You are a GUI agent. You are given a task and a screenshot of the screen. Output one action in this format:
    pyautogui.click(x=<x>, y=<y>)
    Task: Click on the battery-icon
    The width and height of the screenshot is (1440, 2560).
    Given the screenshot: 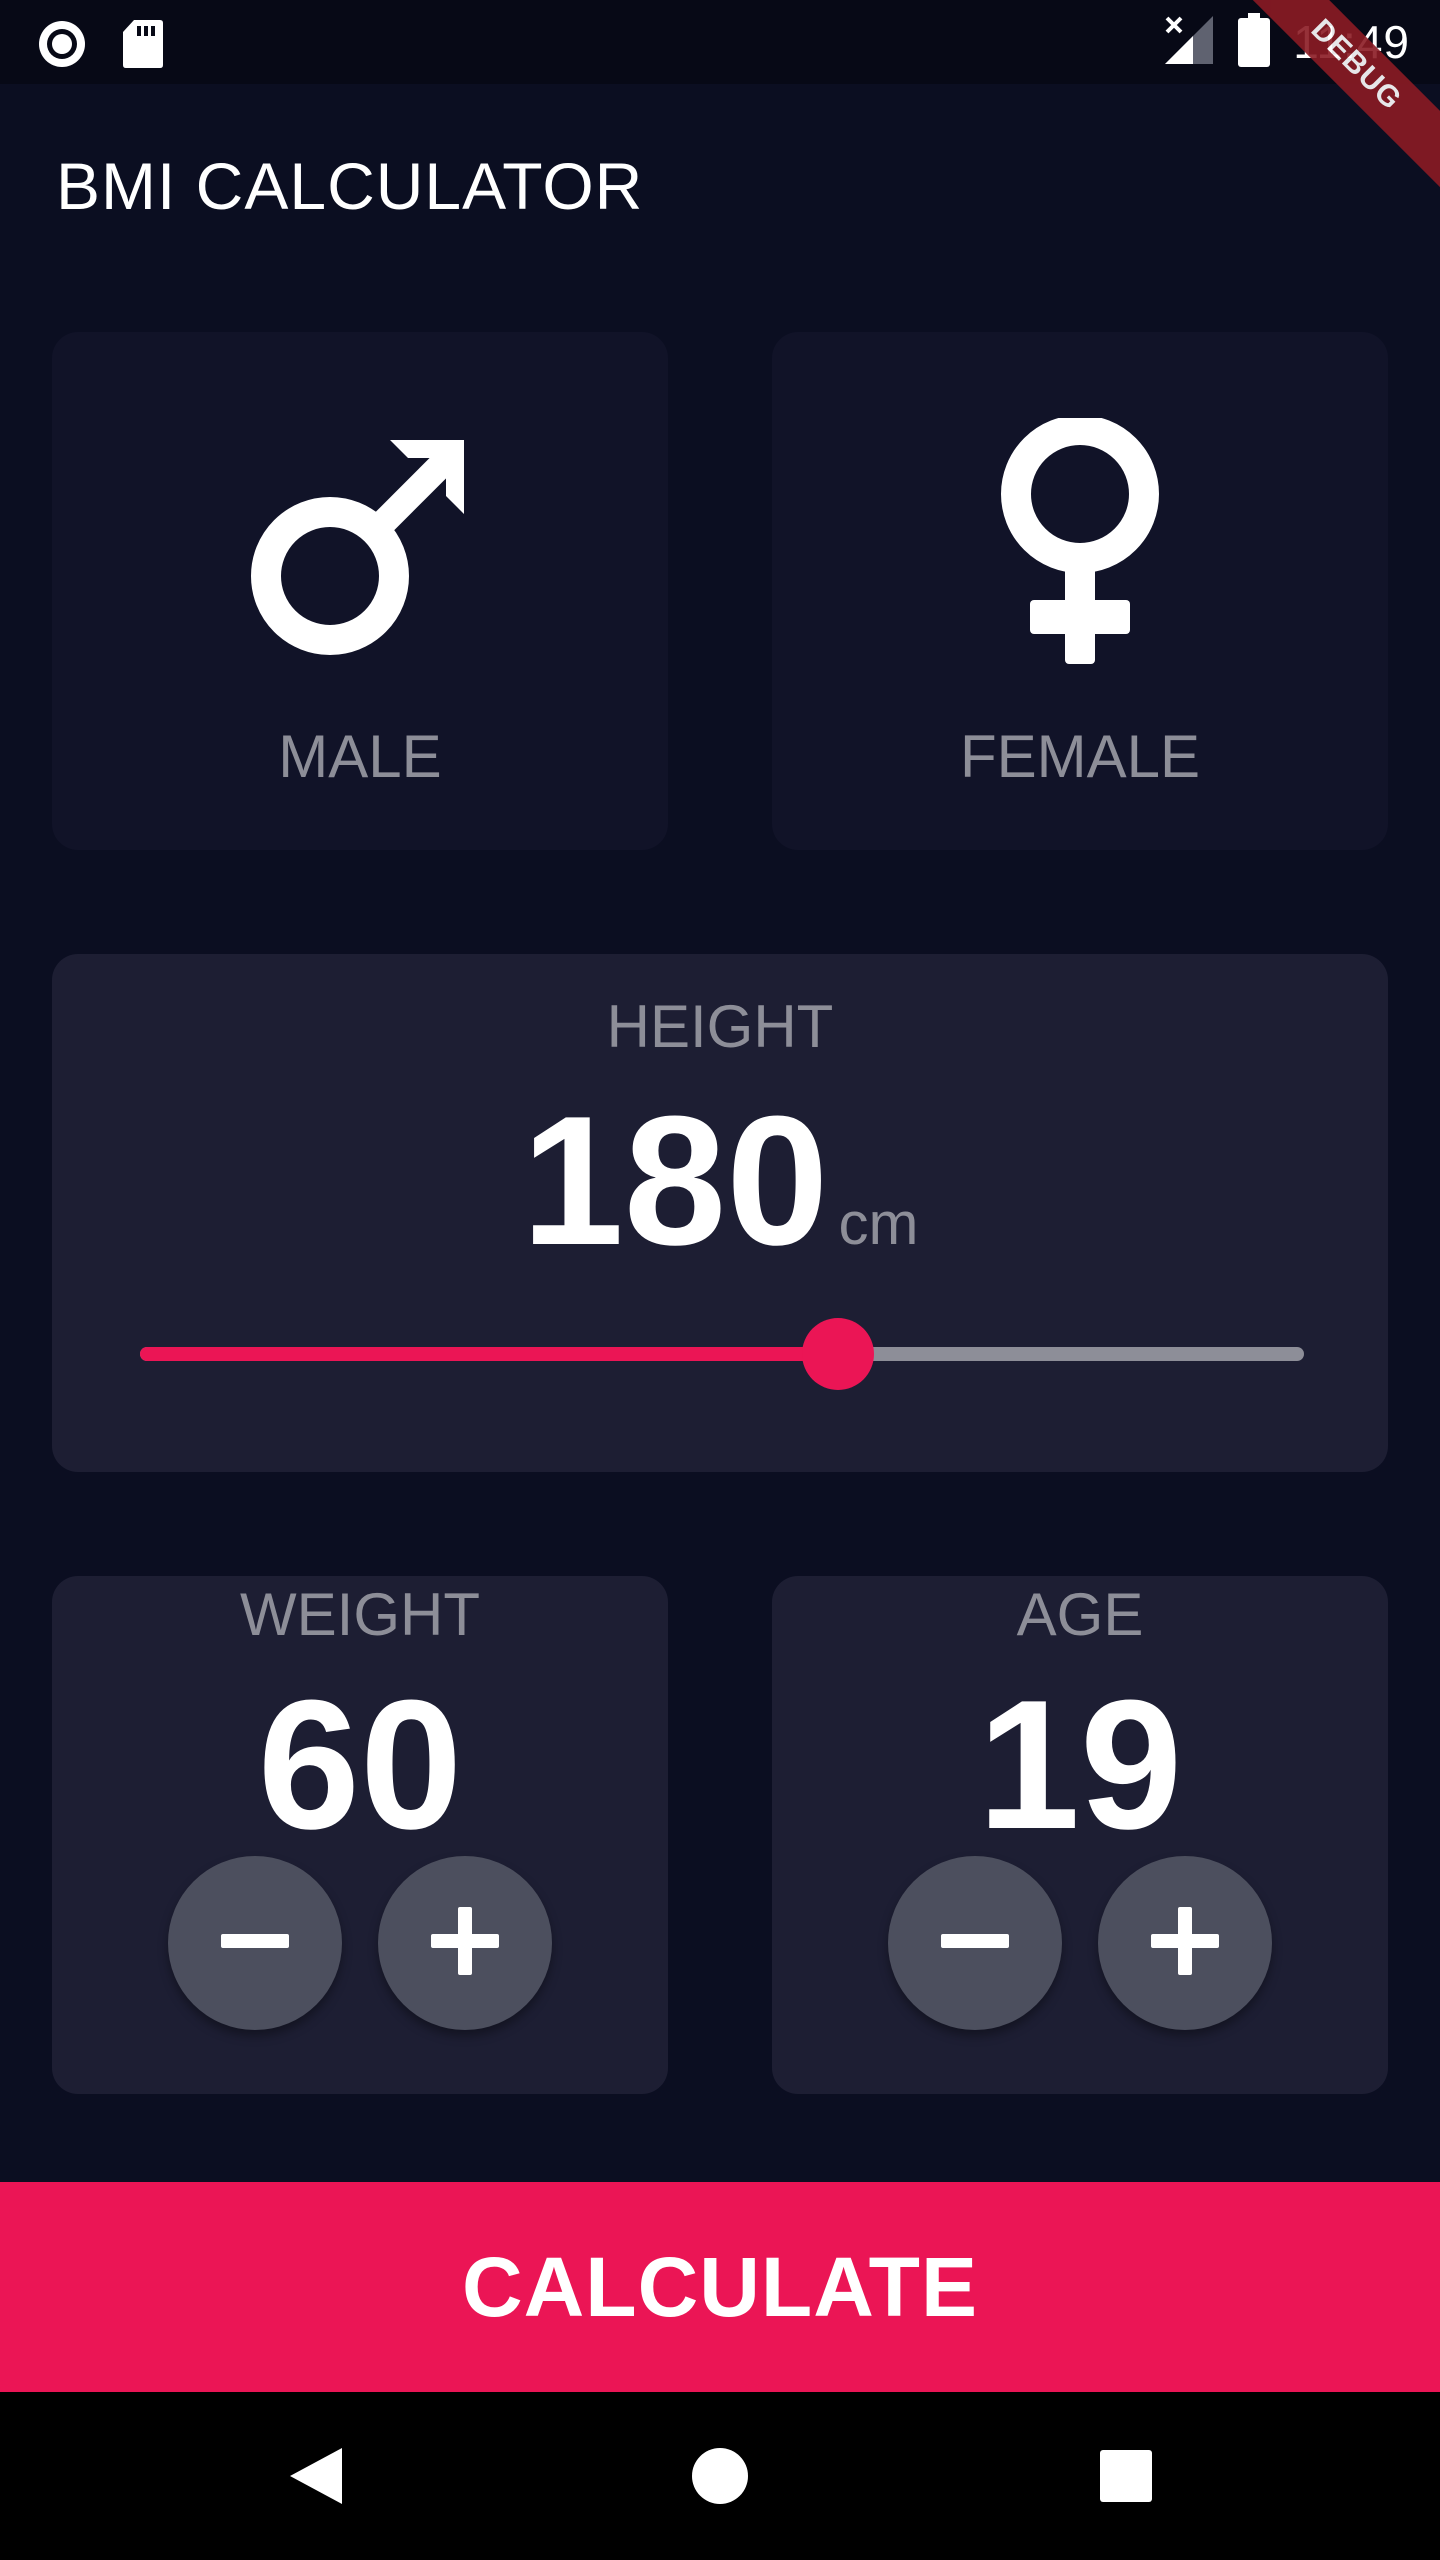 What is the action you would take?
    pyautogui.click(x=1254, y=42)
    